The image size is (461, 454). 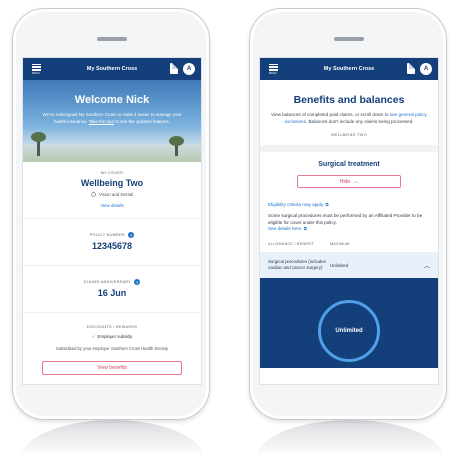 What do you see at coordinates (349, 149) in the screenshot?
I see `section-divider` at bounding box center [349, 149].